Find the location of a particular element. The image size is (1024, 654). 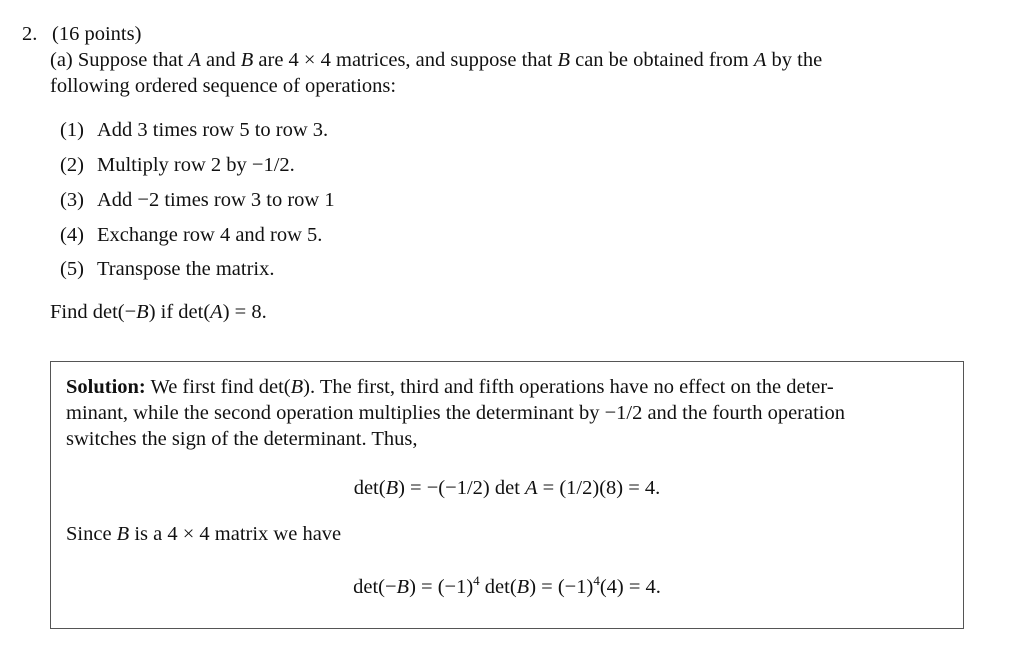

operation-item: (5) Transpose the matrix. is located at coordinates (167, 269).